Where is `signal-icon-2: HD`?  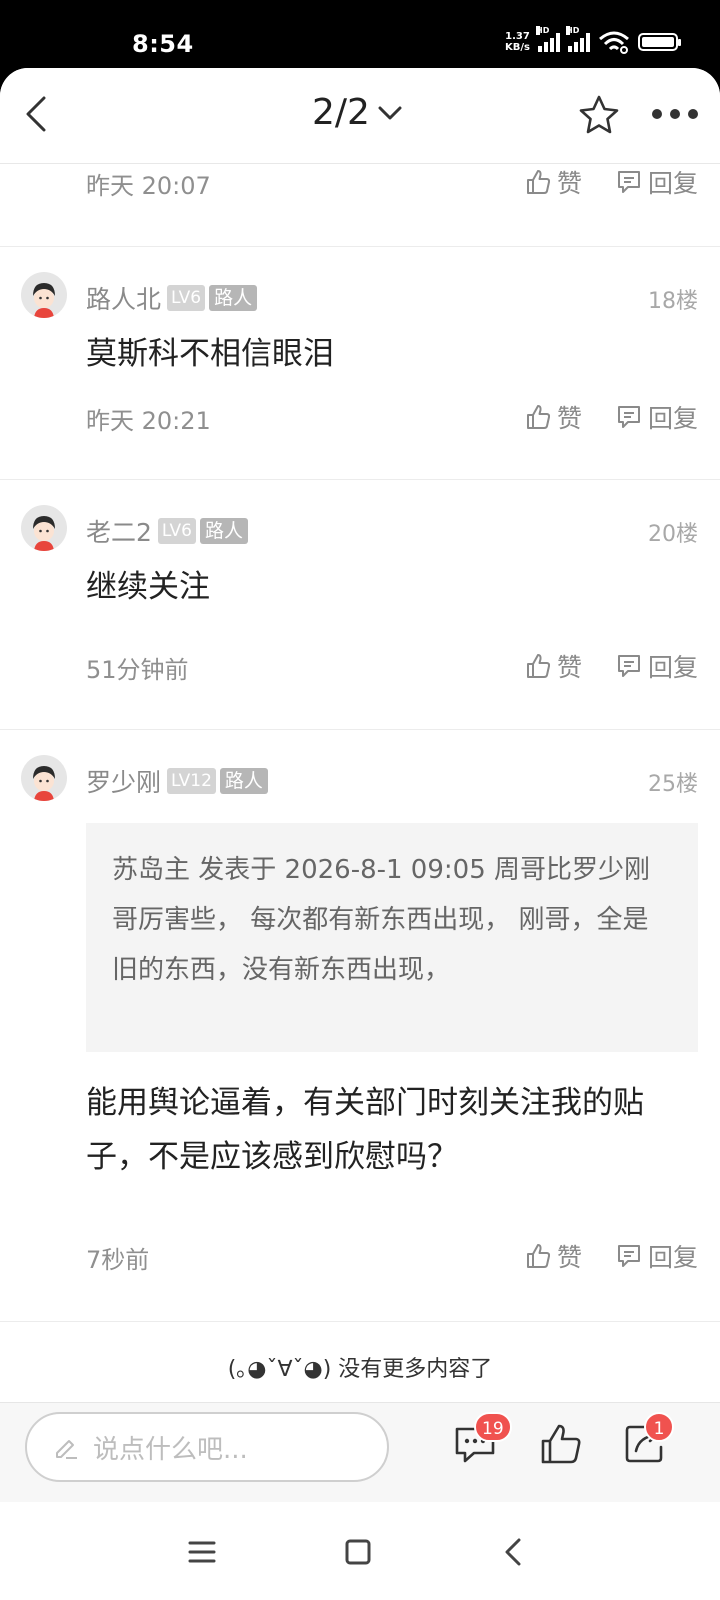
signal-icon-2: HD is located at coordinates (578, 39).